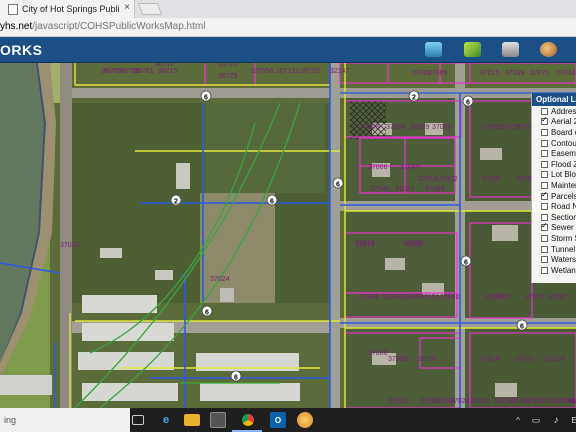 The image size is (576, 432). Describe the element at coordinates (228, 65) in the screenshot. I see `parcel-label: 35721` at that location.